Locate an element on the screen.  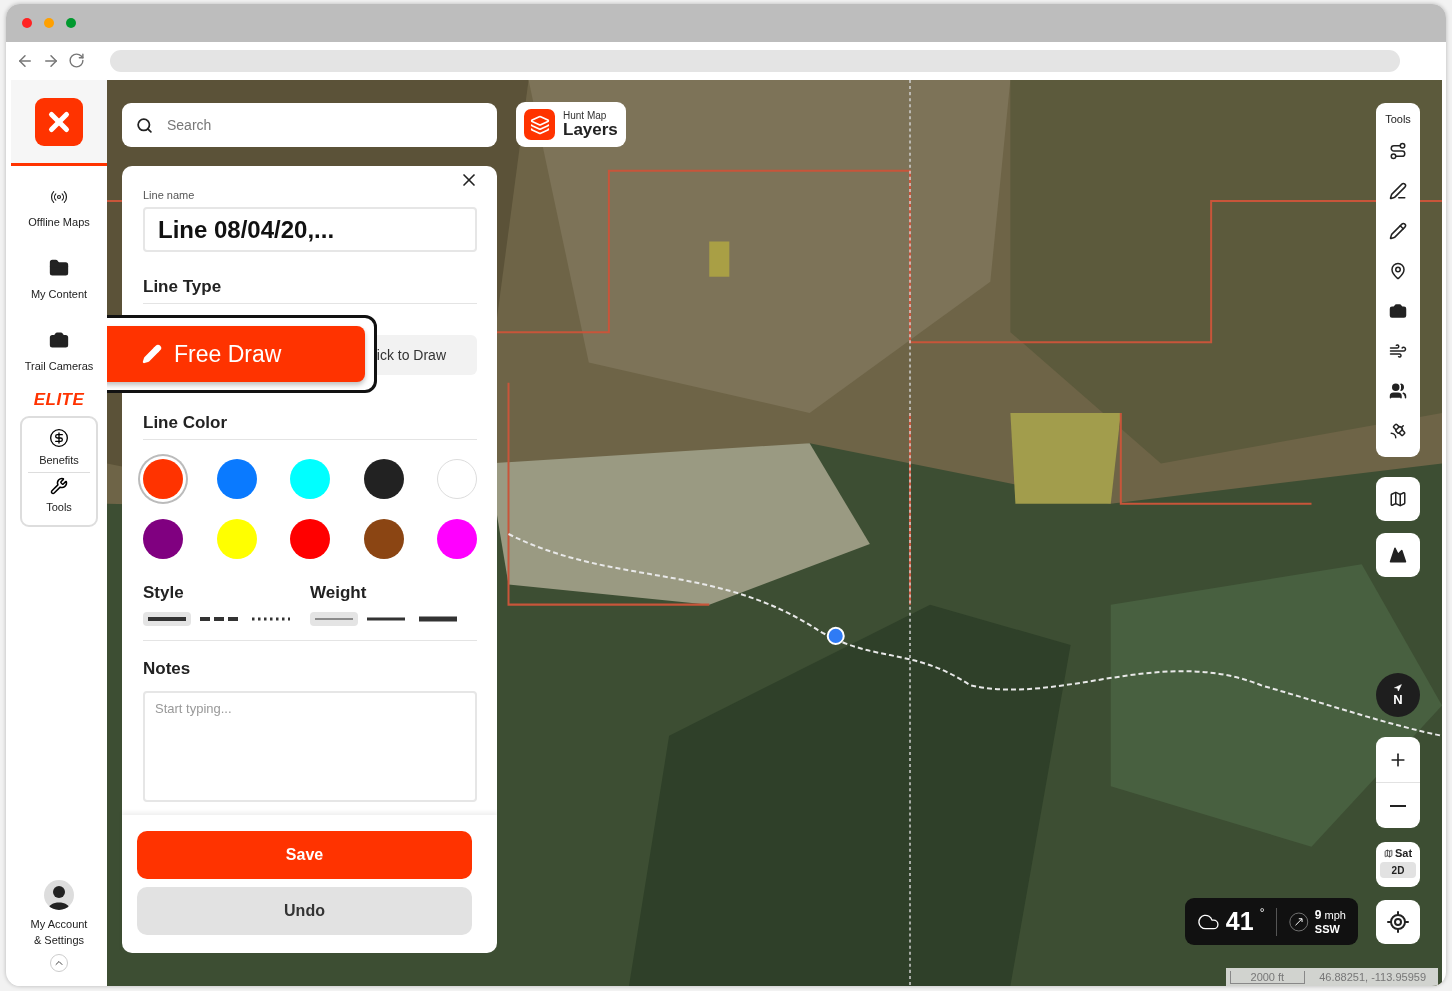
layers-caption: Hunt Map is located at coordinates (585, 115).